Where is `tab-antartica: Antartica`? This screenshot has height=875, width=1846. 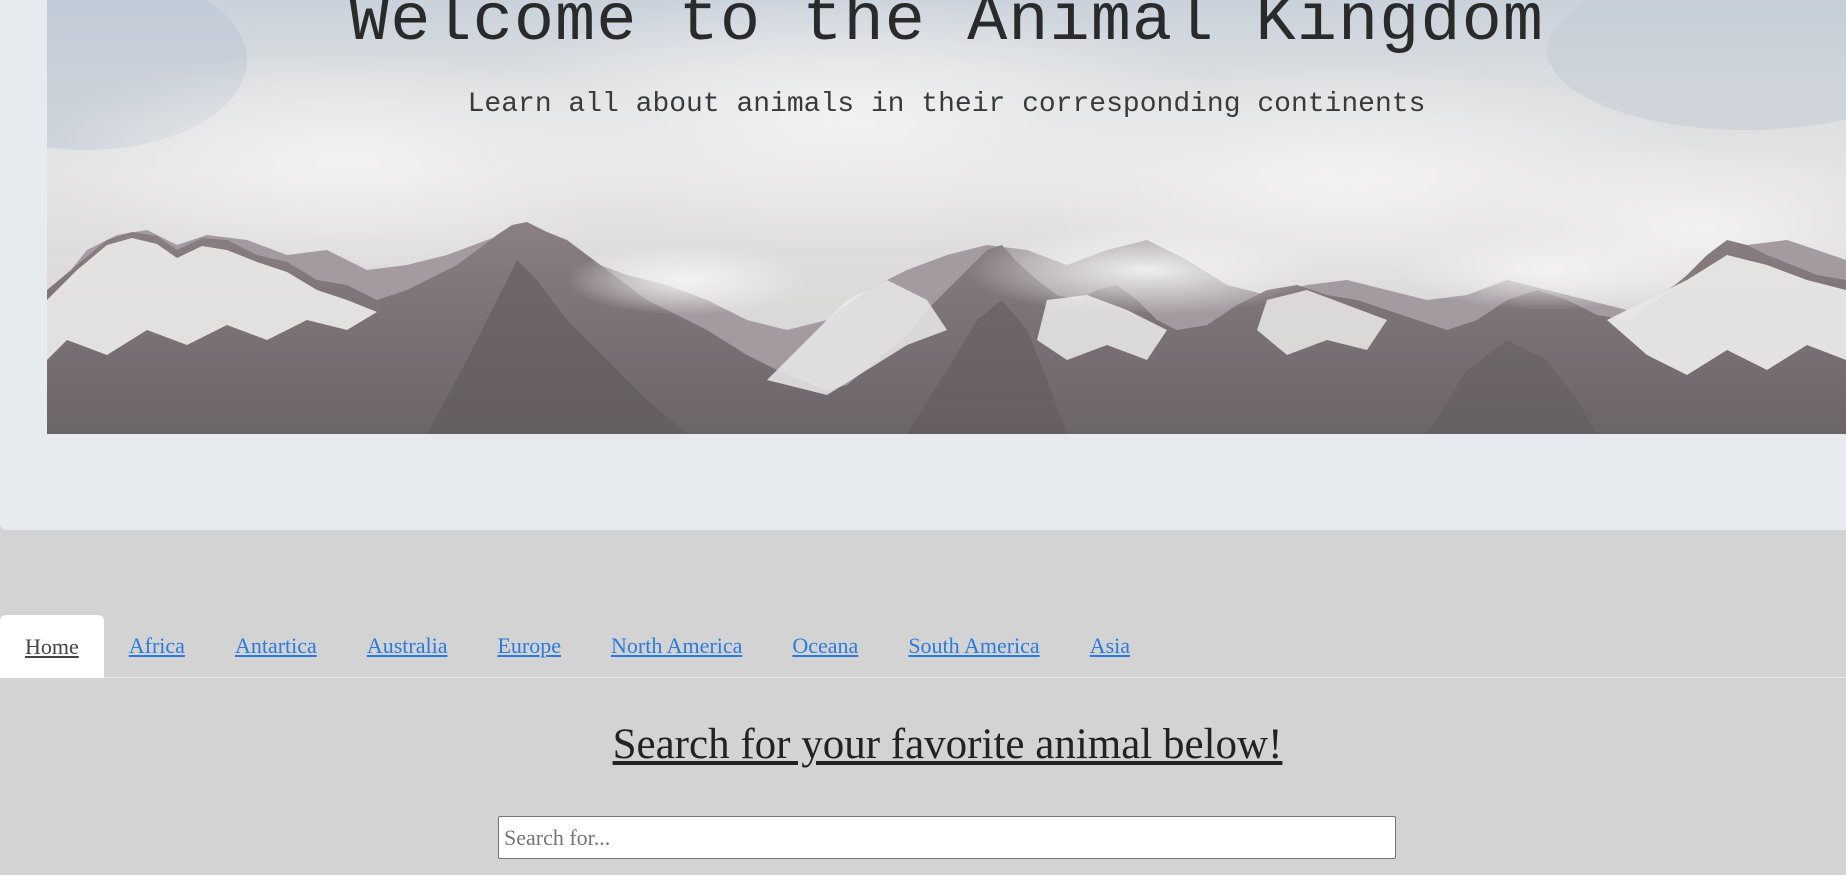
tab-antartica: Antartica is located at coordinates (276, 646).